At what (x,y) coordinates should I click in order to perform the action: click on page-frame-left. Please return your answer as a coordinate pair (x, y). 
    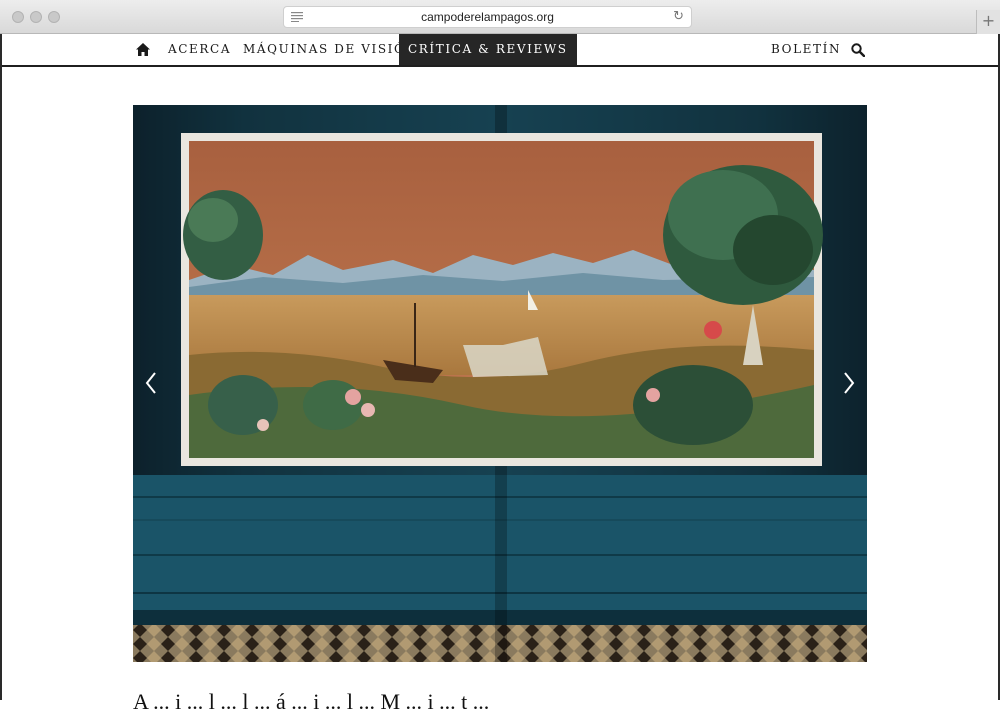
    Looking at the image, I should click on (1, 367).